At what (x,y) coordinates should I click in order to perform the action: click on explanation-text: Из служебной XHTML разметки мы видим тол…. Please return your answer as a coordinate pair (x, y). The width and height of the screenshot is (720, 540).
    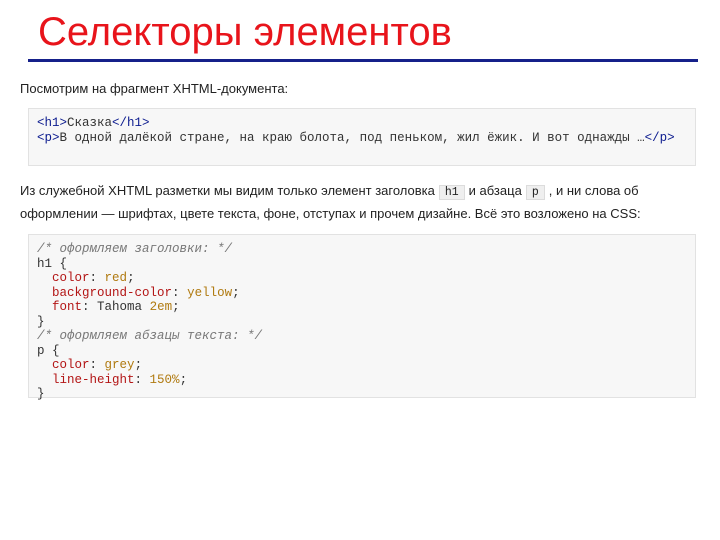
    Looking at the image, I should click on (366, 202).